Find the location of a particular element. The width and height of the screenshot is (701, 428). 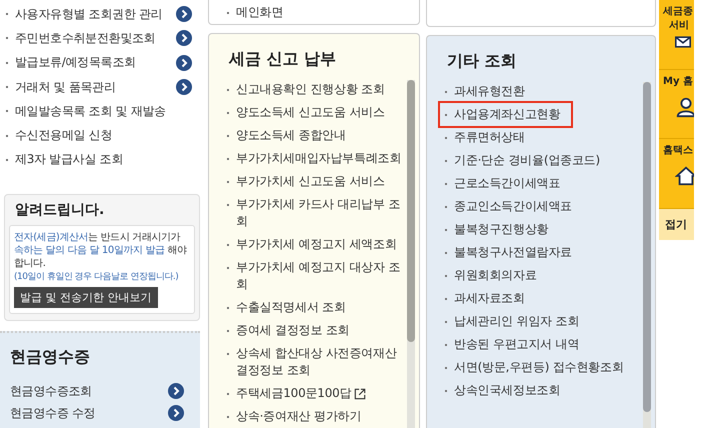

menu-link: 기준·단순 경비율(업종코드) is located at coordinates (527, 160).